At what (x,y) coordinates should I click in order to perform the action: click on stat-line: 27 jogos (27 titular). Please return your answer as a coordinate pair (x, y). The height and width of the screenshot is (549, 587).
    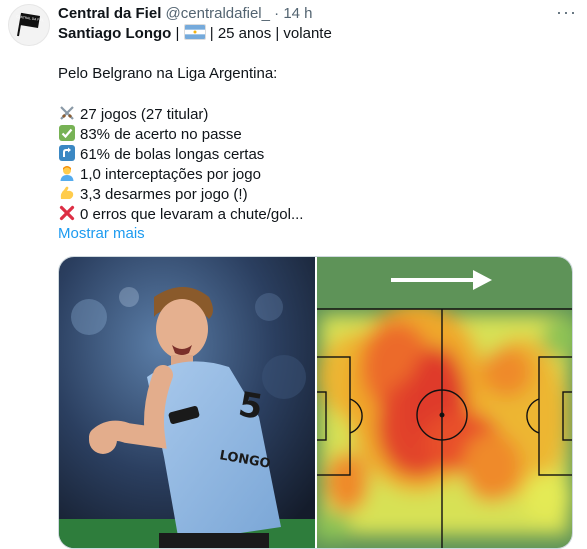
    Looking at the image, I should click on (316, 114).